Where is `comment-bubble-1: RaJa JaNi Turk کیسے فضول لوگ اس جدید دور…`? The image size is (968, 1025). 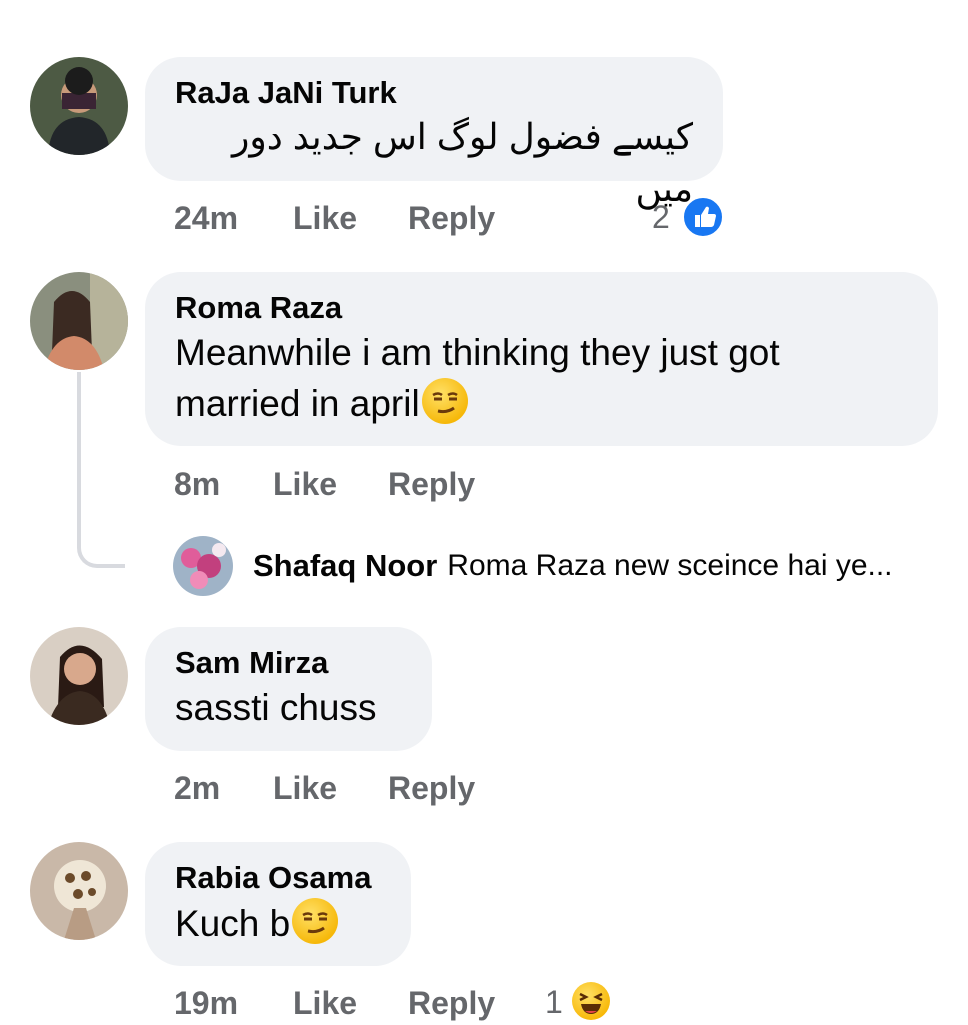
comment-bubble-1: RaJa JaNi Turk کیسے فضول لوگ اس جدید دور… is located at coordinates (434, 133).